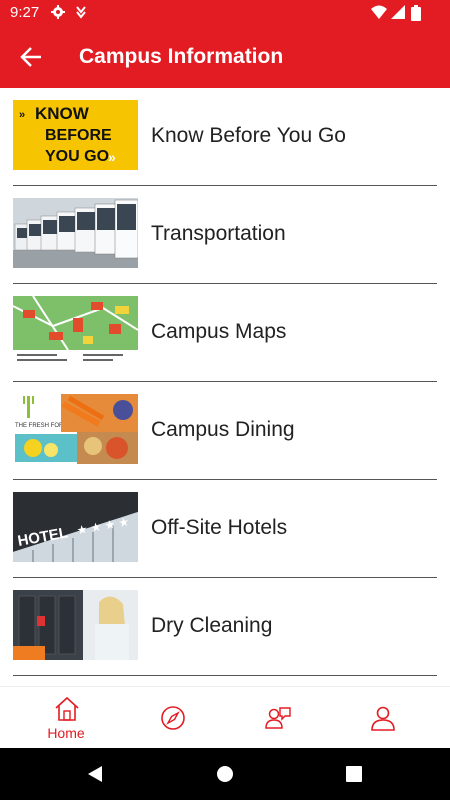 The height and width of the screenshot is (800, 450). What do you see at coordinates (58, 12) in the screenshot?
I see `settings-gear-icon` at bounding box center [58, 12].